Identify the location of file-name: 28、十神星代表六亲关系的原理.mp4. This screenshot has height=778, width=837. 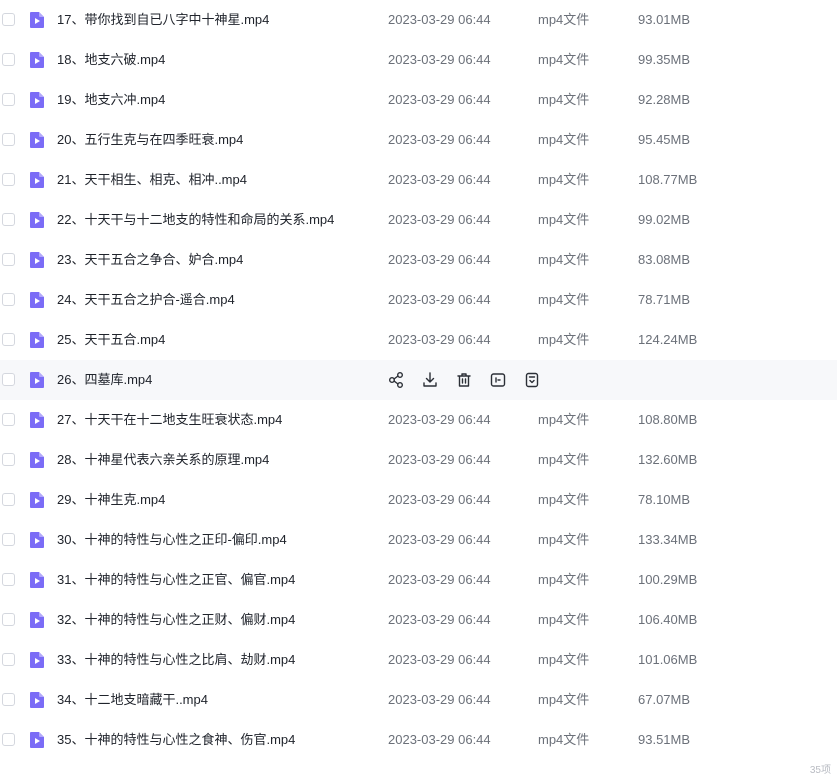
(163, 460).